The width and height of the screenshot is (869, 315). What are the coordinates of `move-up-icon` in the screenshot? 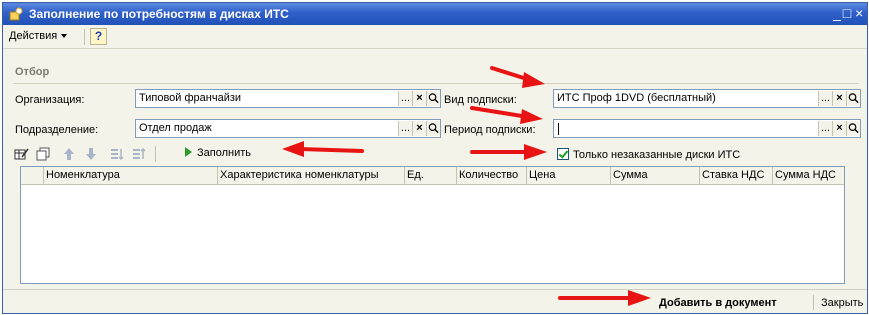 It's located at (69, 154).